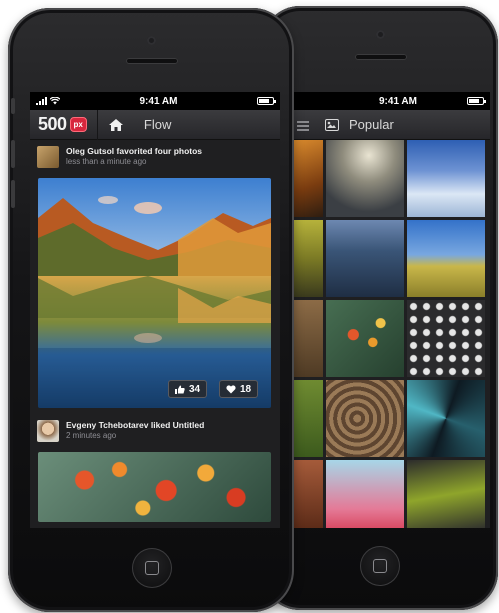 This screenshot has width=499, height=613. Describe the element at coordinates (78, 124) in the screenshot. I see `notification-badge: px` at that location.